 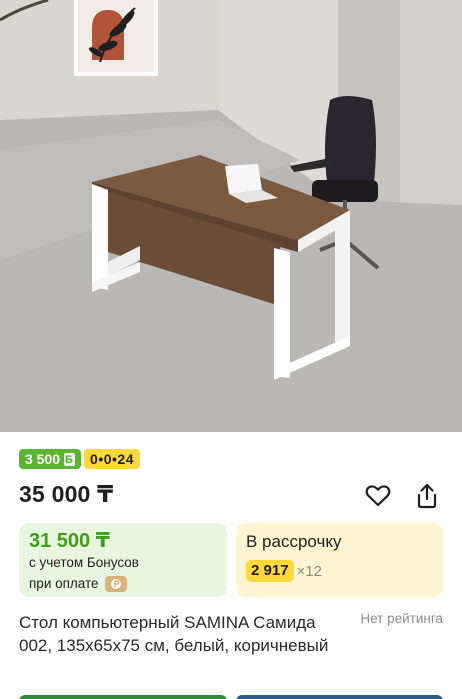 I want to click on bonus-payment-label: при оплате, so click(x=64, y=583).